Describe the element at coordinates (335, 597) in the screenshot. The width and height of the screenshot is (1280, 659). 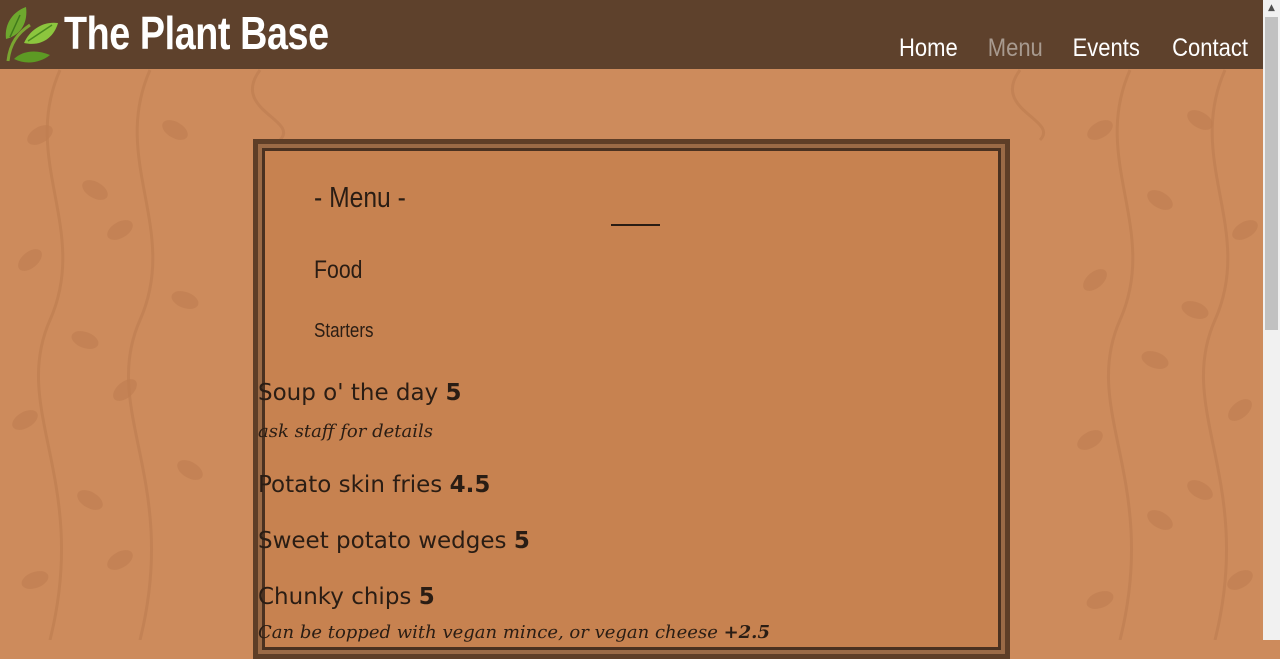
I see `menu-item-name: Chunky chips` at that location.